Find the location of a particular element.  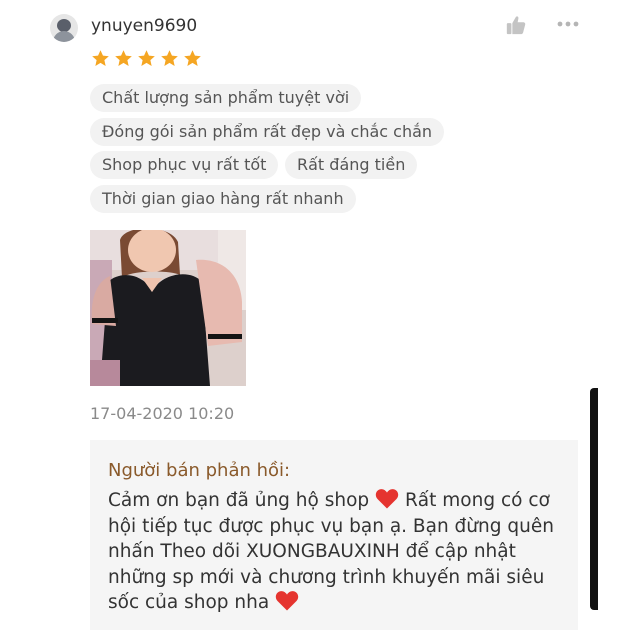

seller-reply-line-1: Cảm ơn bạn đã ủng hộ shop is located at coordinates (239, 500).